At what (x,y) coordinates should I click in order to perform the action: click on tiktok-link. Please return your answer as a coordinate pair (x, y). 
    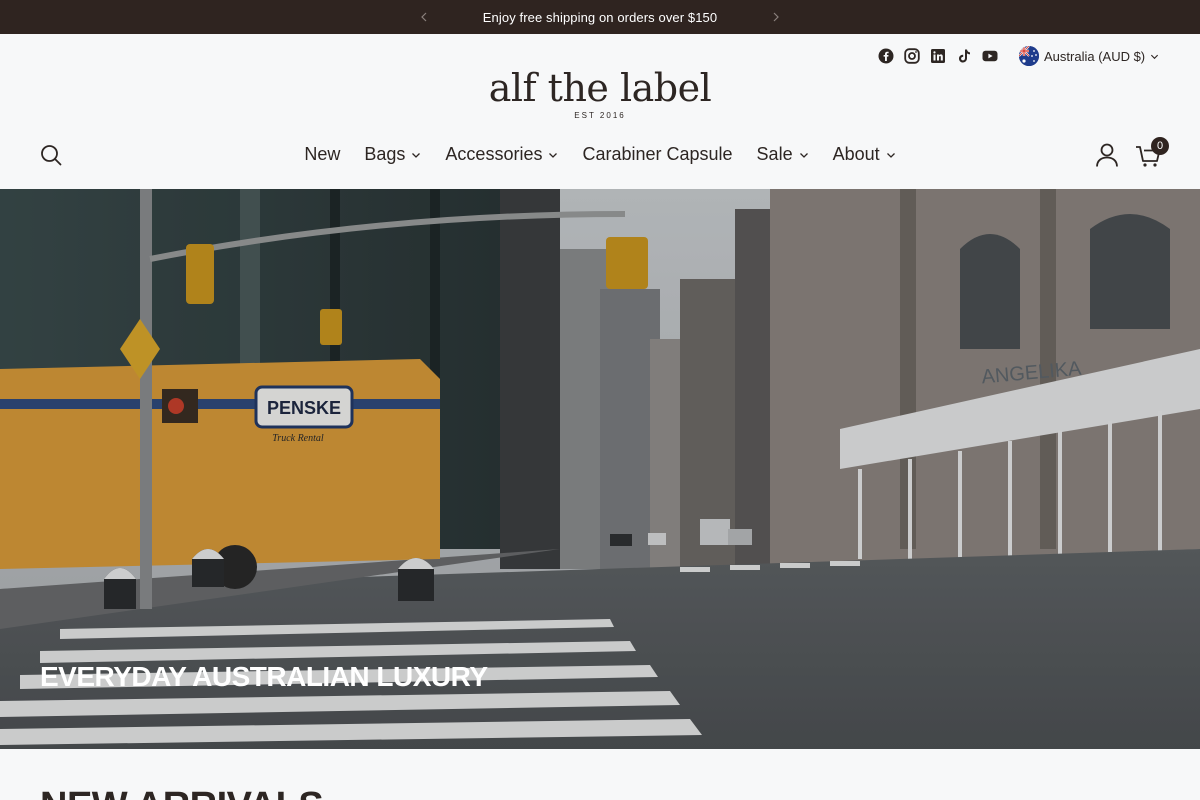
    Looking at the image, I should click on (964, 56).